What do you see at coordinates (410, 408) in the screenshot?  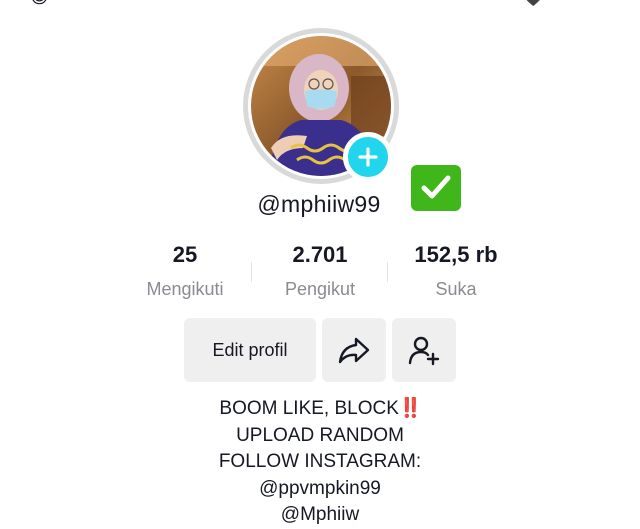 I see `double-exclamation-icon: ‼️` at bounding box center [410, 408].